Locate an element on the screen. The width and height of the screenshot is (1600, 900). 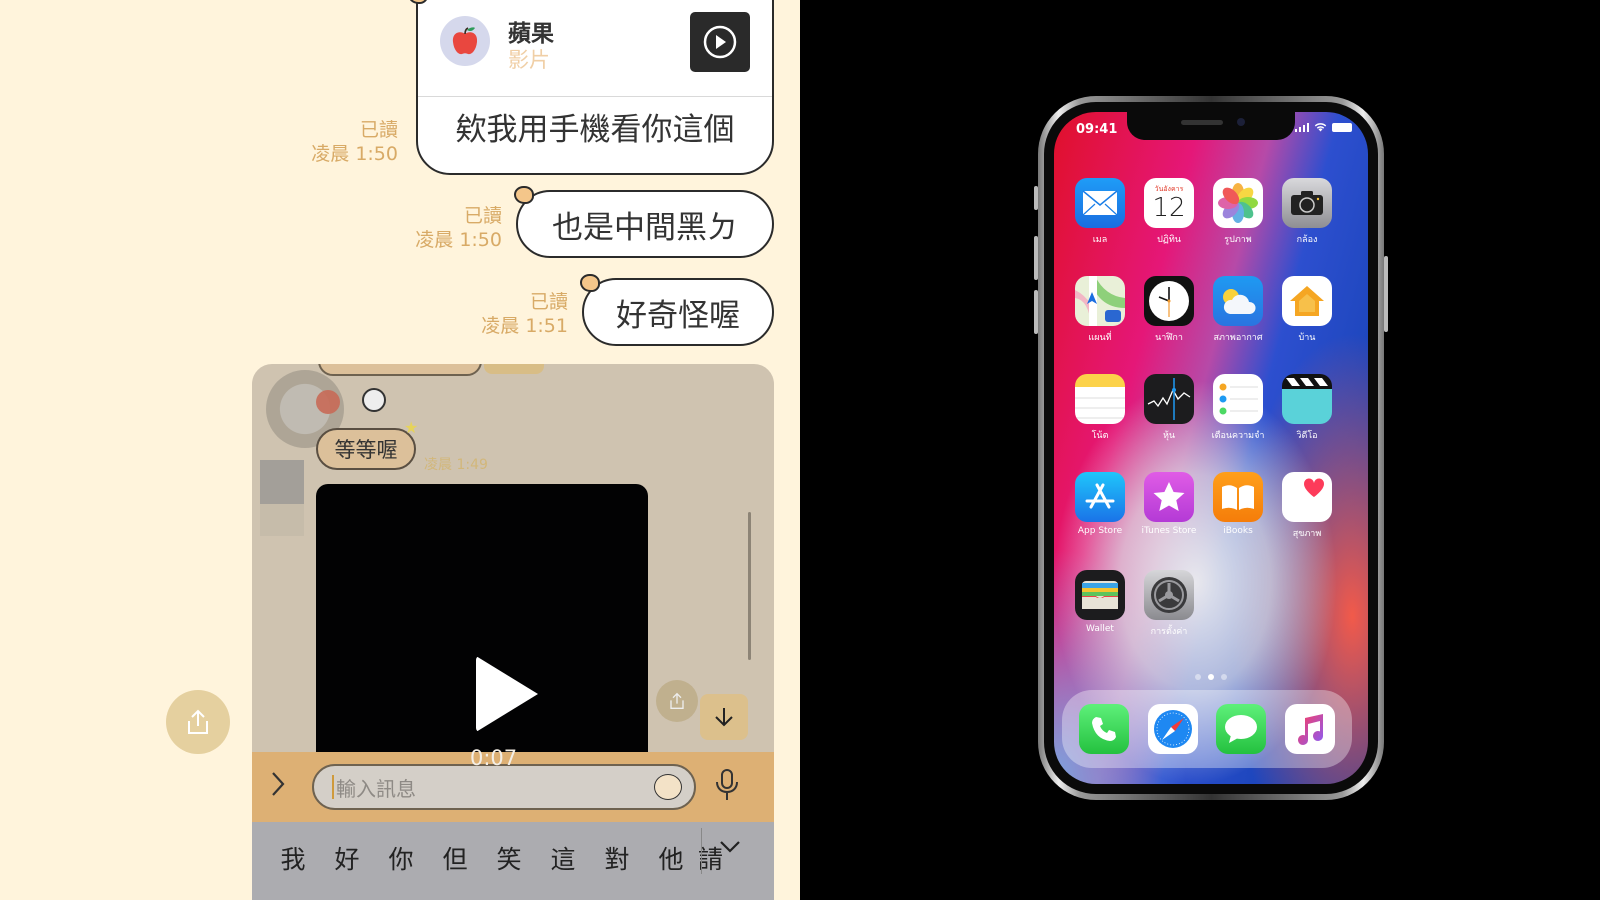
candidate-word: 我 is located at coordinates (293, 858).